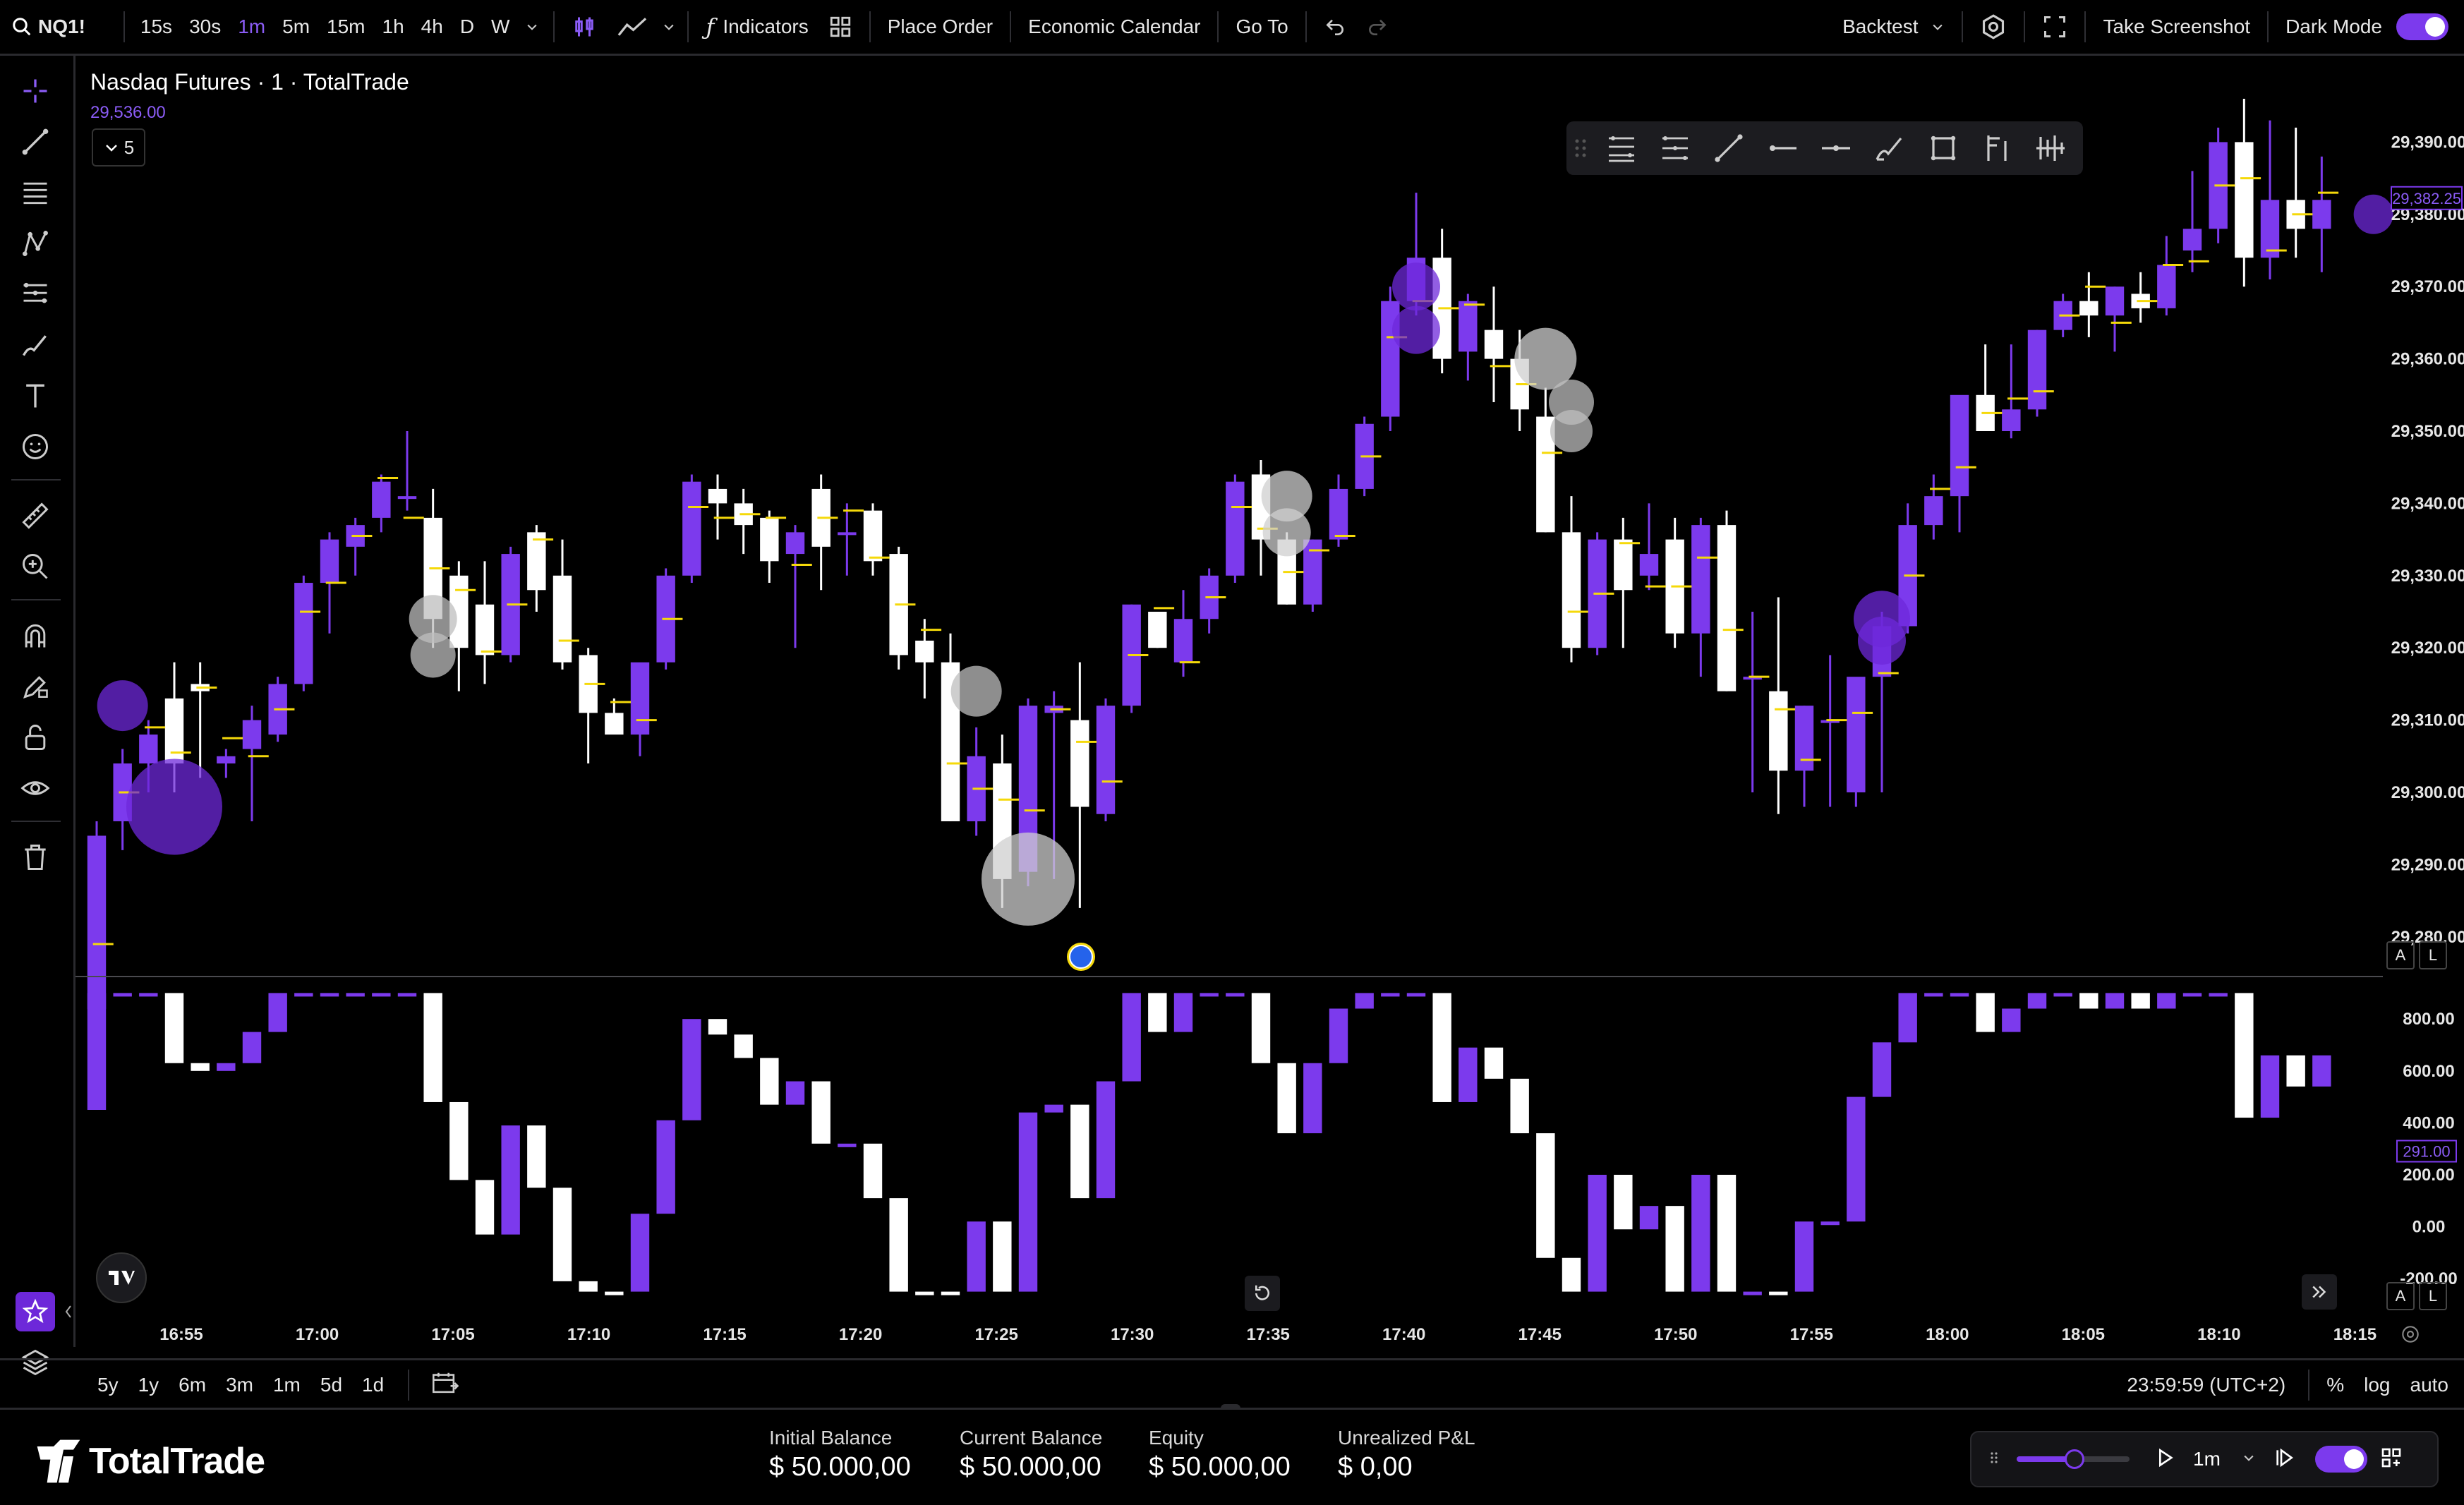  I want to click on date-range-icon, so click(444, 1385).